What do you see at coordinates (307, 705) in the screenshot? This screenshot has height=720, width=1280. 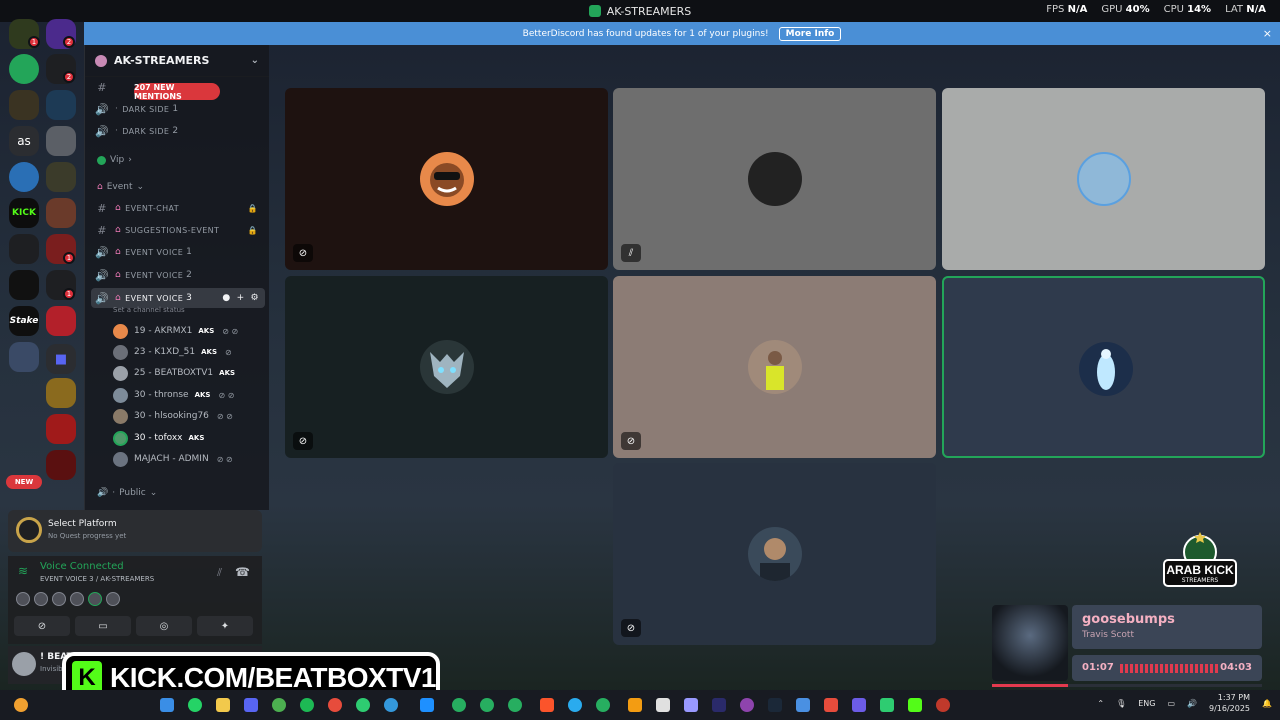 I see `spotify-icon` at bounding box center [307, 705].